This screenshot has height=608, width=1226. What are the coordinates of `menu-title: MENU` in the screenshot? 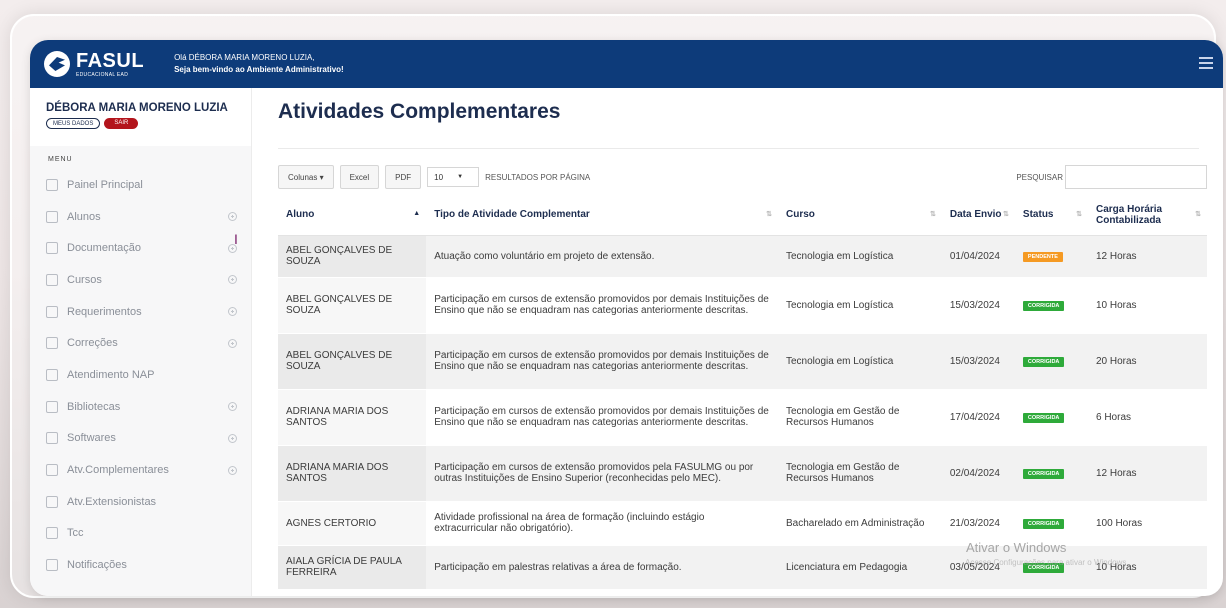 It's located at (60, 159).